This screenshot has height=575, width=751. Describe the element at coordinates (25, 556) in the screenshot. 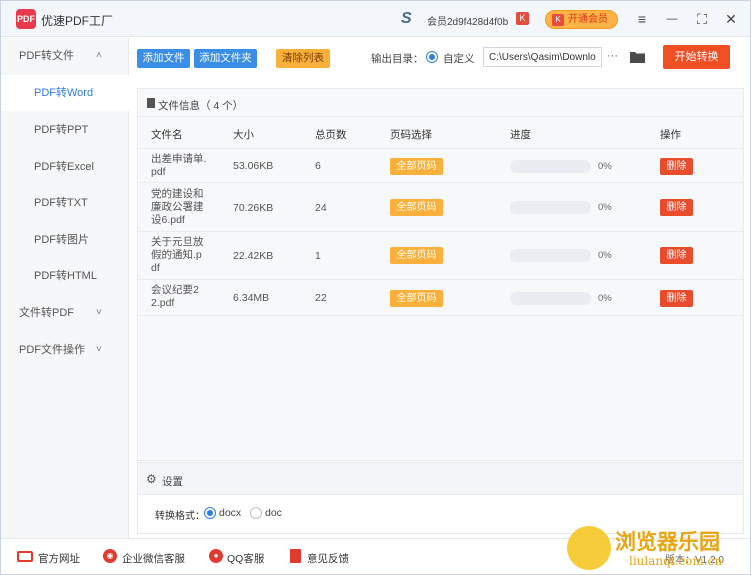

I see `website-icon` at that location.